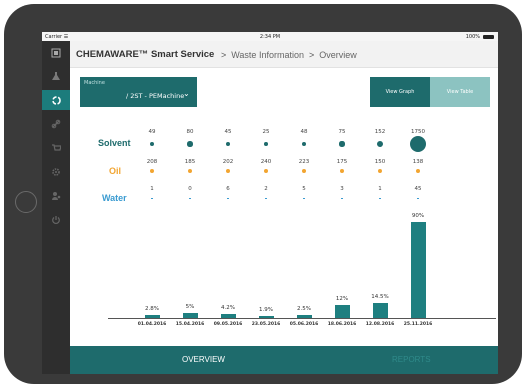 This screenshot has height=385, width=526. Describe the element at coordinates (228, 162) in the screenshot. I see `measurement-value: 202` at that location.